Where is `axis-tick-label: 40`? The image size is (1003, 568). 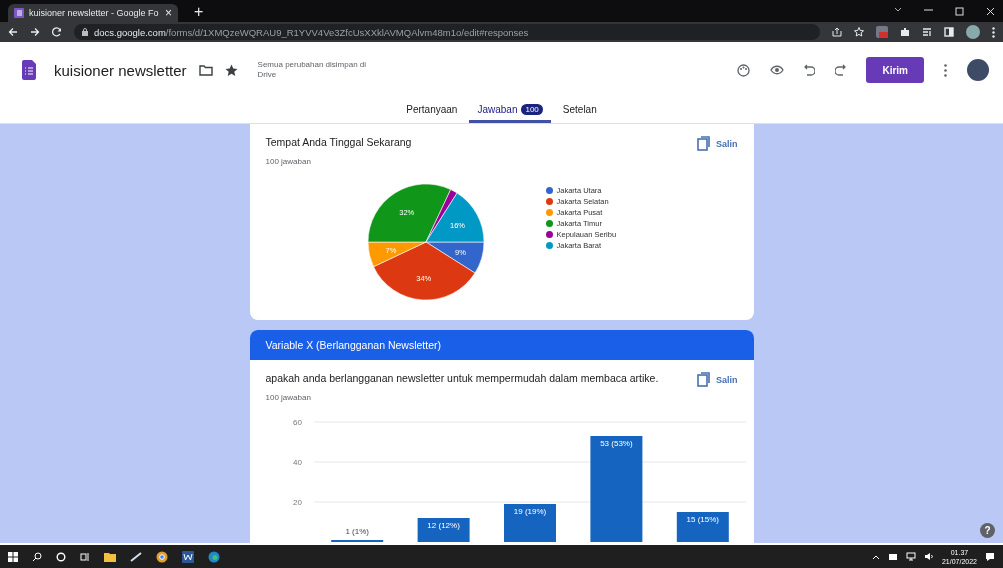 axis-tick-label: 40 is located at coordinates (297, 462).